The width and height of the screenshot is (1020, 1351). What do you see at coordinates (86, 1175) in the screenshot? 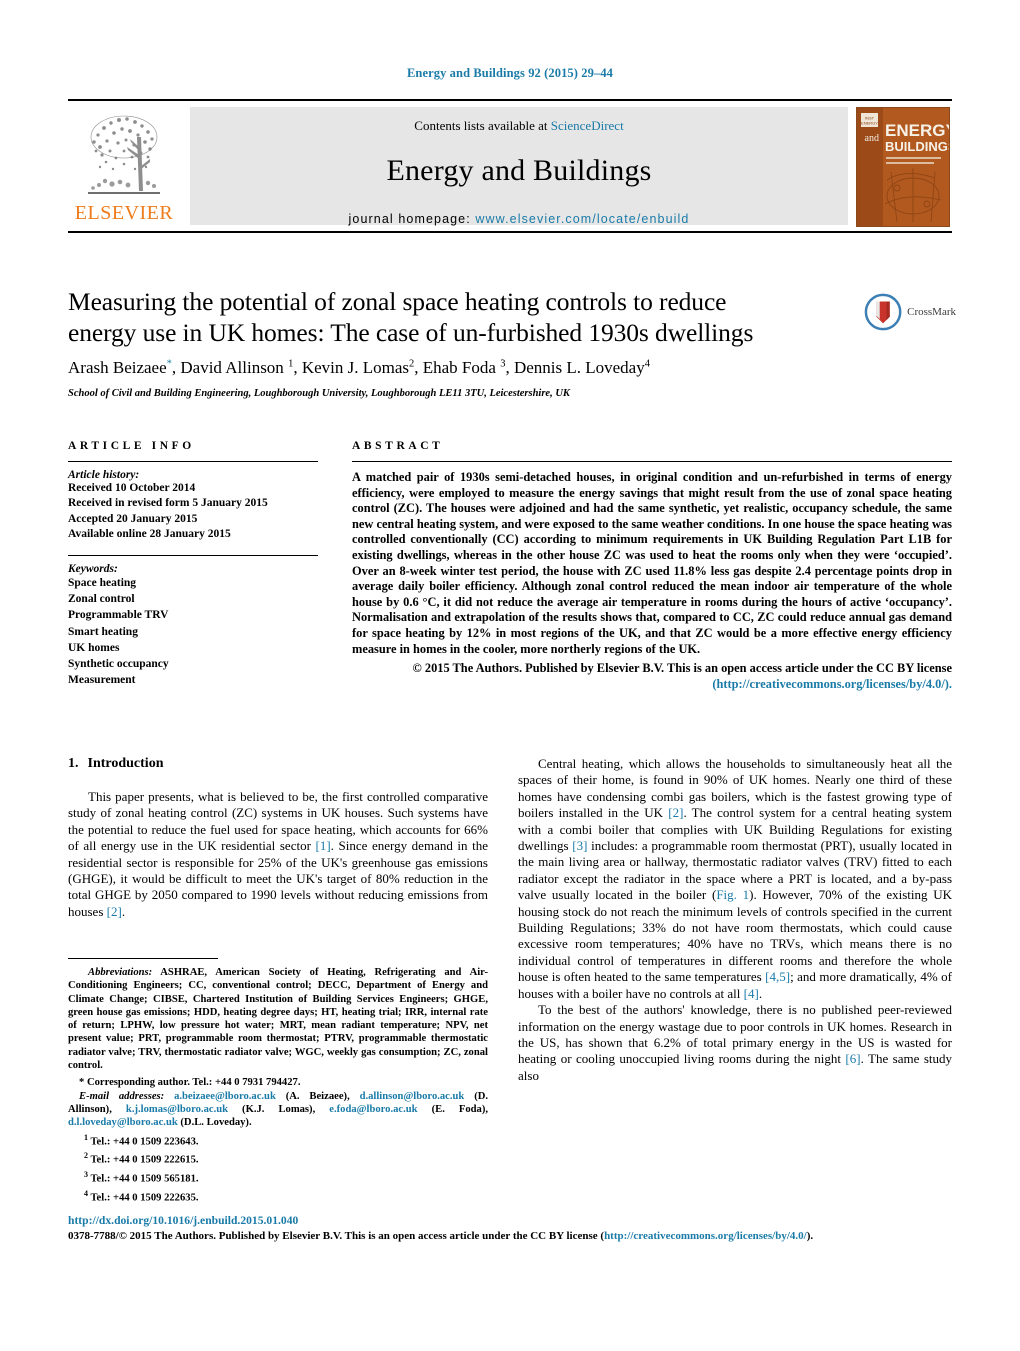
I see `tel-marker: 3` at bounding box center [86, 1175].